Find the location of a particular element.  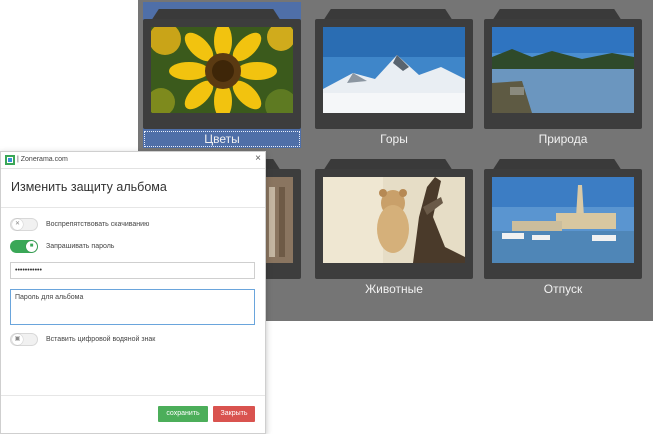

album-flowers: Цветы is located at coordinates (222, 75).